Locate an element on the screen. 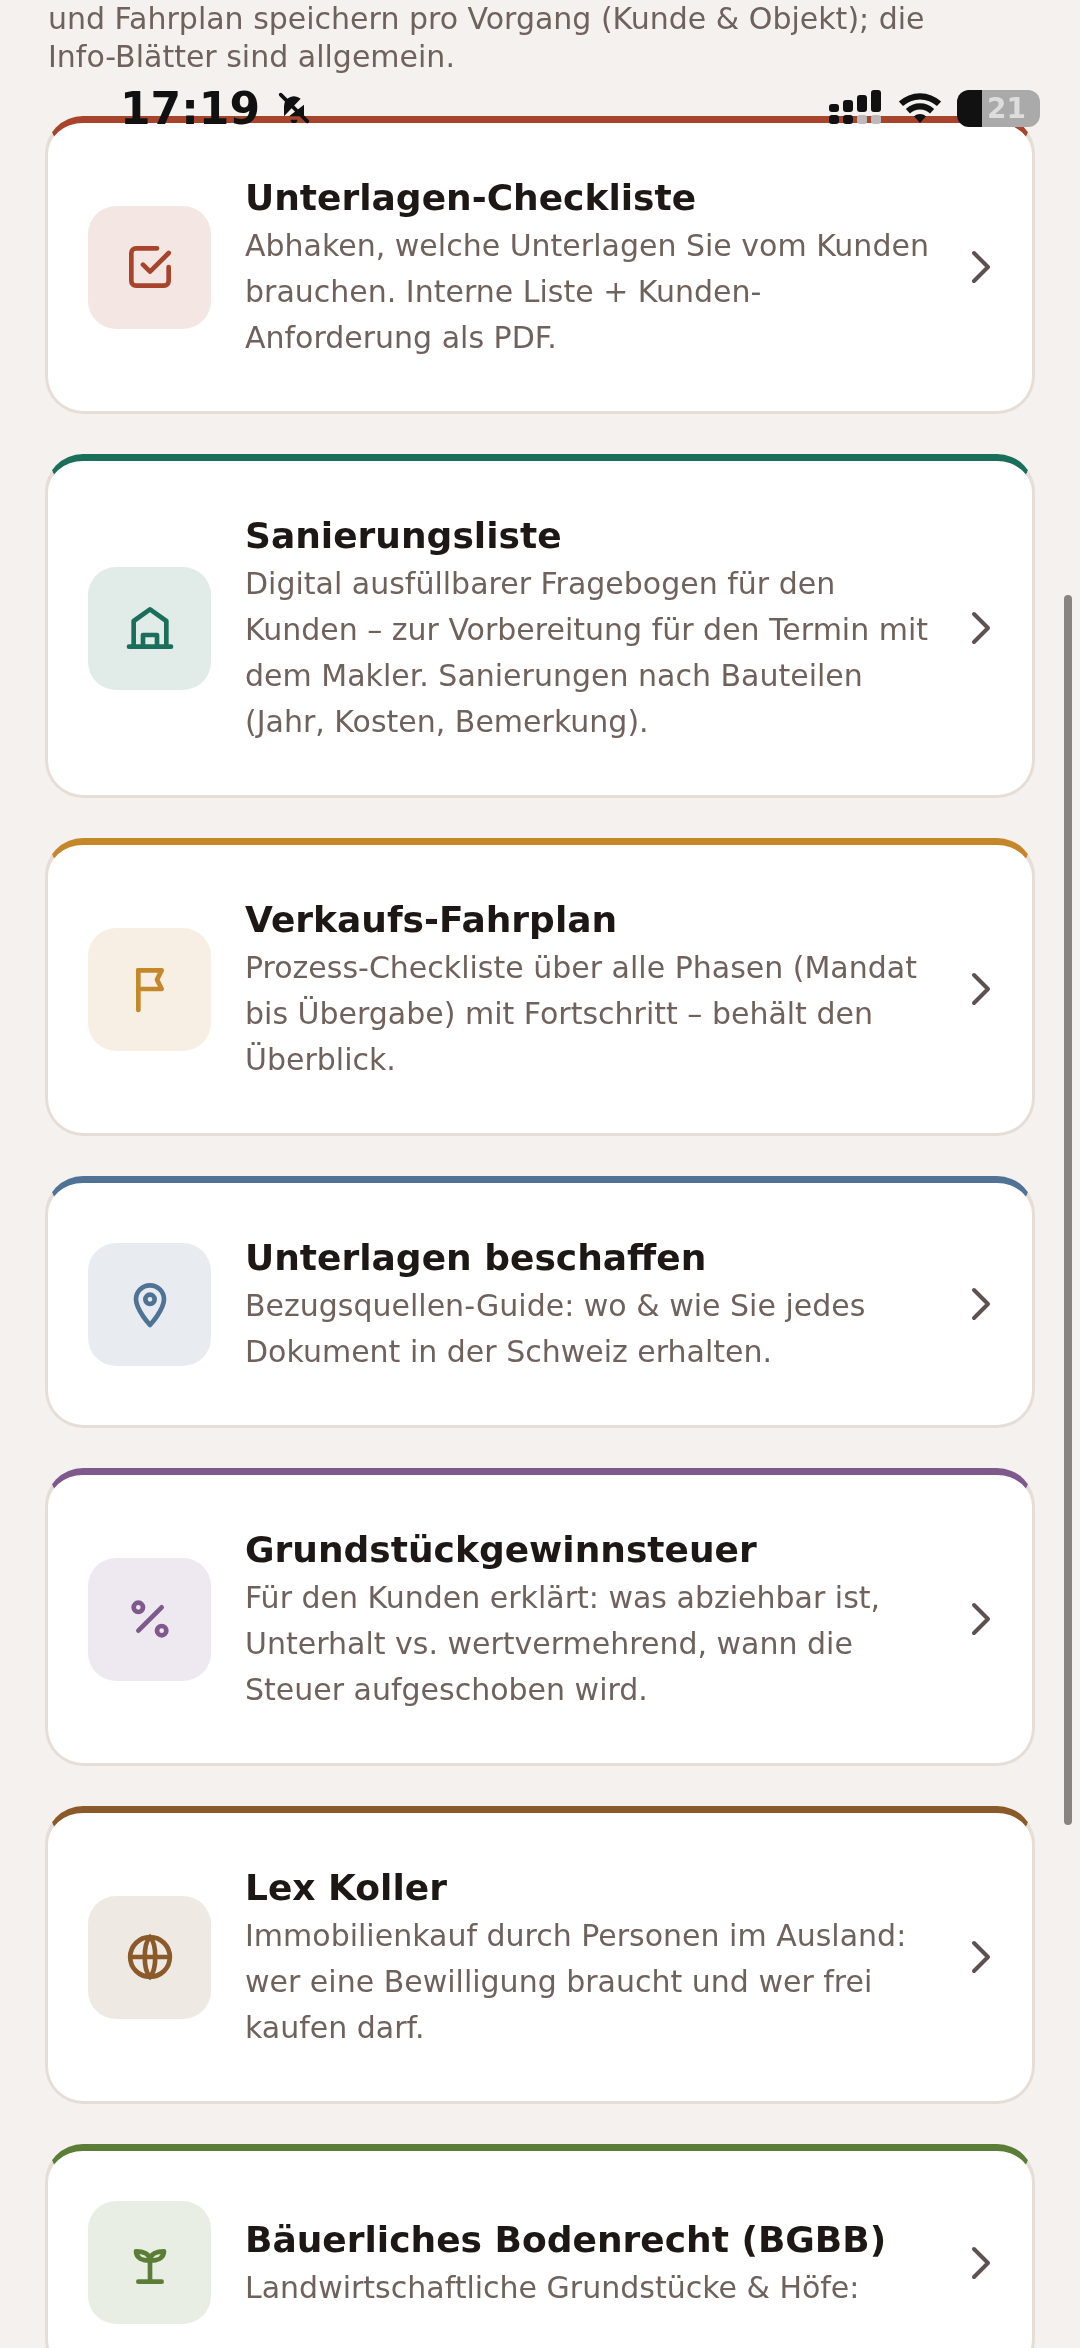 This screenshot has height=2348, width=1080. card-title: Sanierungsliste is located at coordinates (404, 536).